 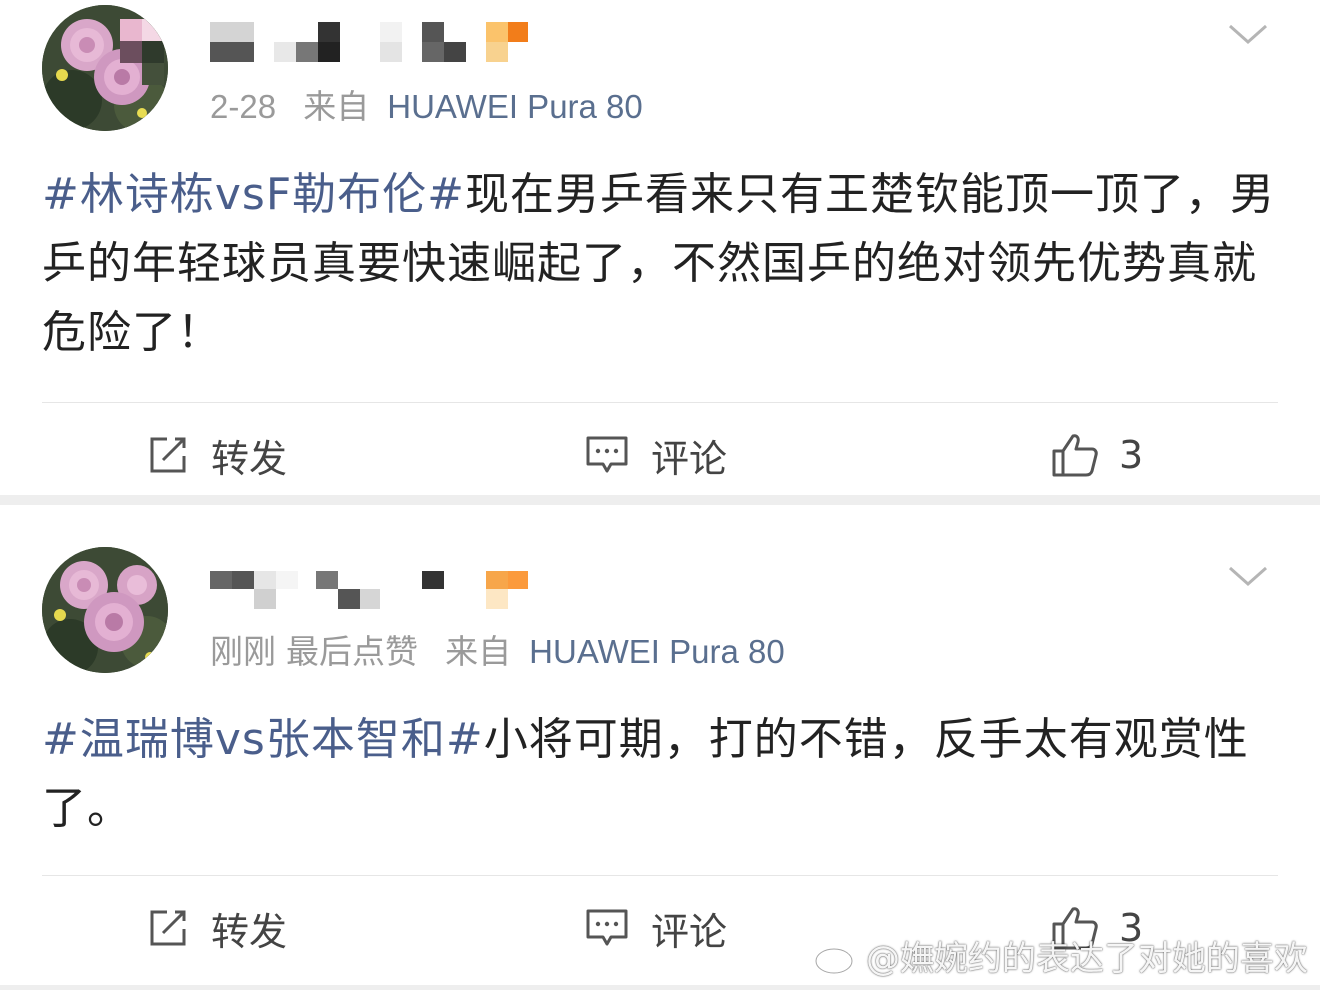 What do you see at coordinates (243, 651) in the screenshot?
I see `post-time: 刚刚` at bounding box center [243, 651].